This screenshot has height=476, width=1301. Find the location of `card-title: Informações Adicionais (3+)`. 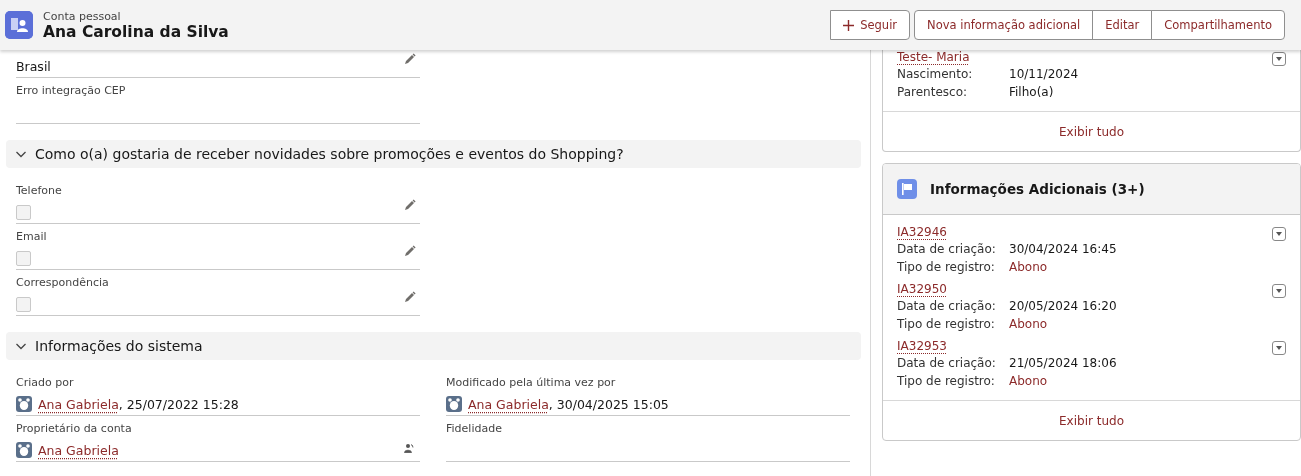

card-title: Informações Adicionais (3+) is located at coordinates (1037, 189).